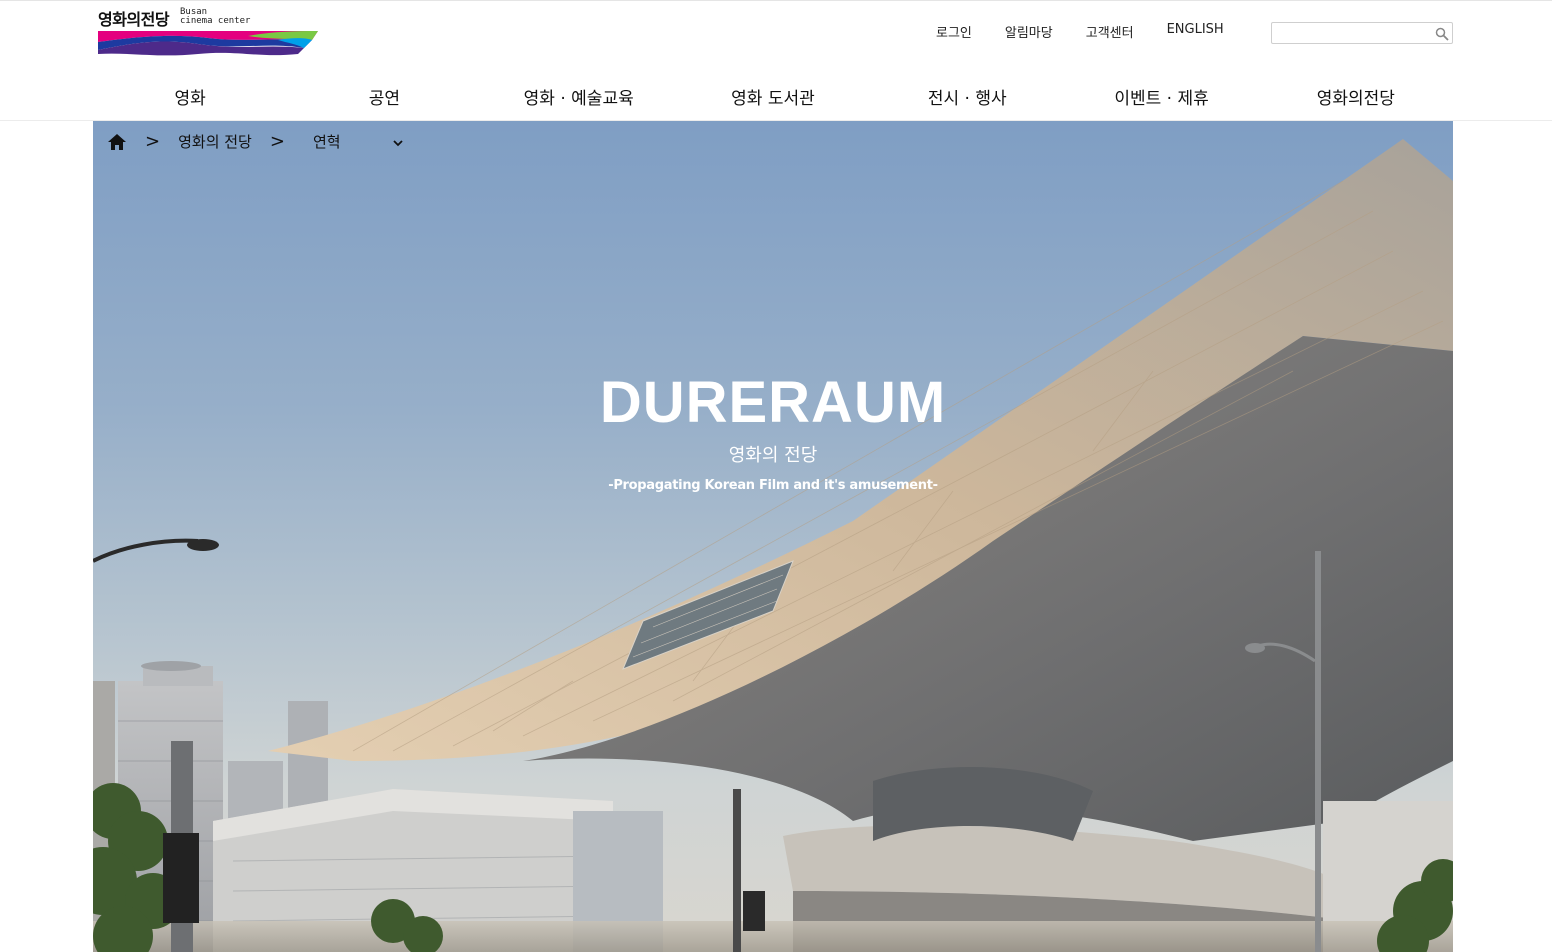 Image resolution: width=1552 pixels, height=952 pixels. What do you see at coordinates (1442, 33) in the screenshot?
I see `search-icon` at bounding box center [1442, 33].